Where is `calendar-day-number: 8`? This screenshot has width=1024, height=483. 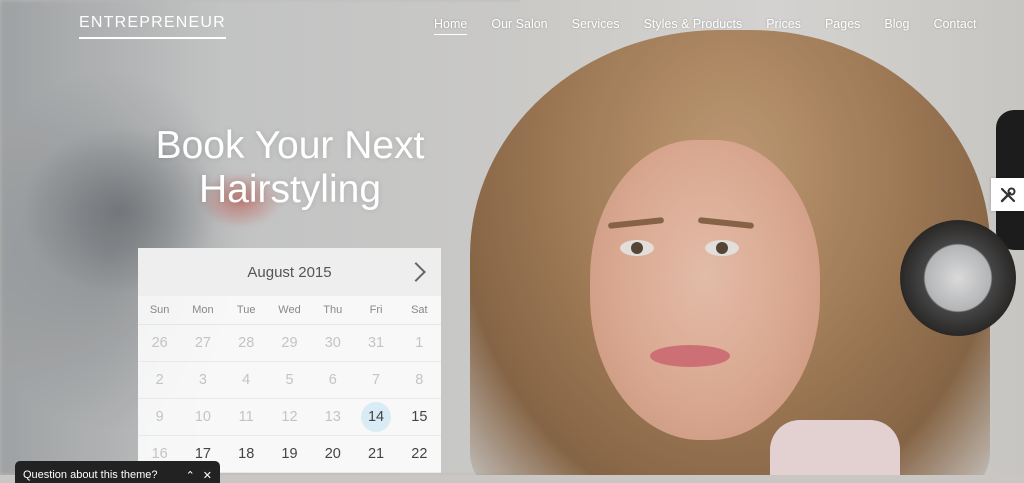
calendar-day-number: 8 is located at coordinates (419, 380).